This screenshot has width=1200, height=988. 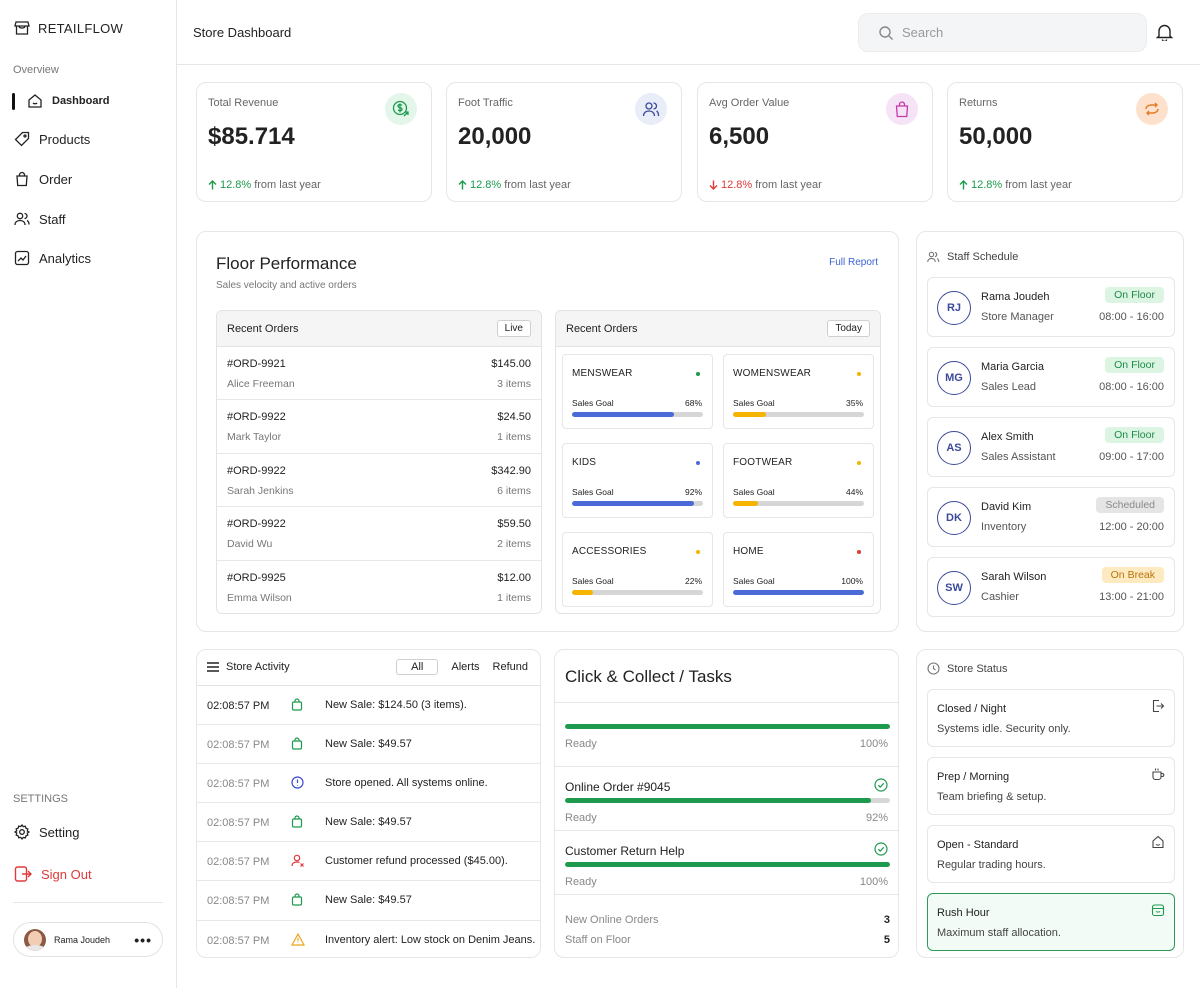 I want to click on category-card-home: HOME Sales Goal 100%, so click(x=798, y=569).